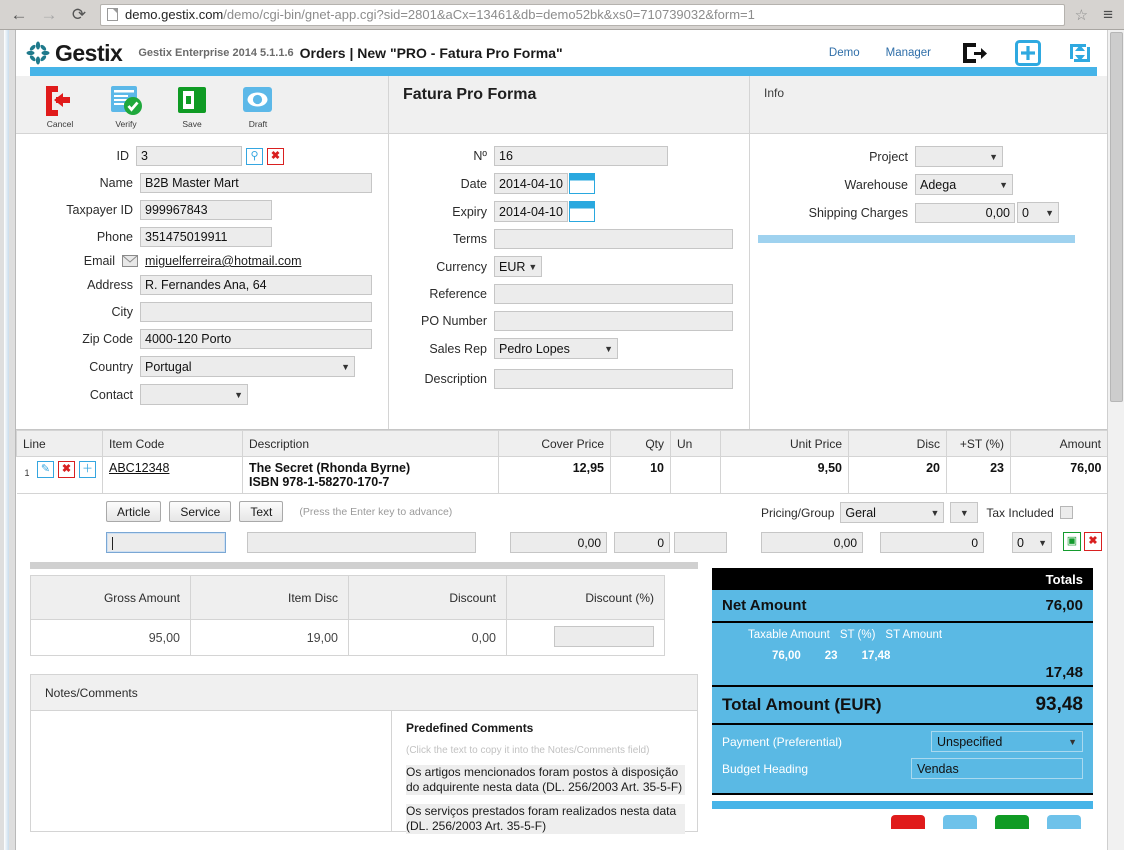 Image resolution: width=1124 pixels, height=850 pixels. I want to click on bookmark-star-icon: ☆, so click(1081, 15).